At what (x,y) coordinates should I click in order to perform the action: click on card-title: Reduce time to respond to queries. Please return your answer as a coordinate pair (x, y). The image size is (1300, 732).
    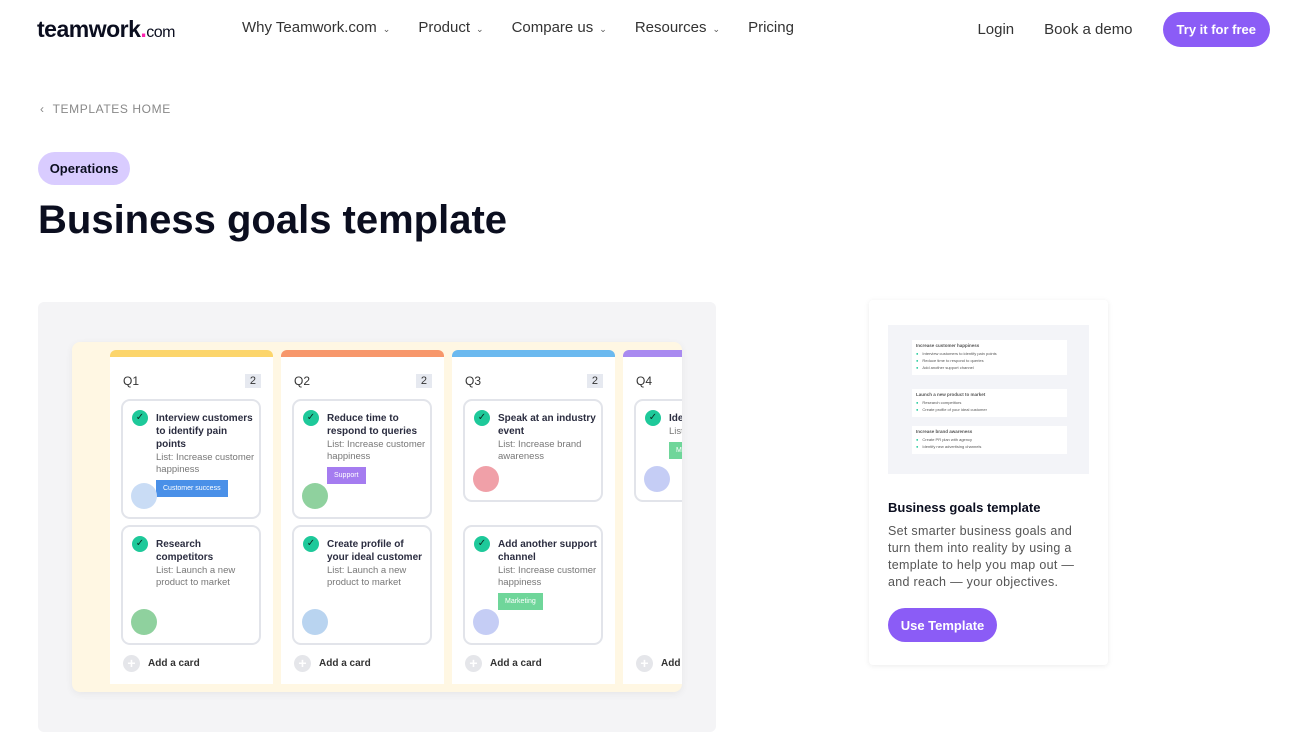
    Looking at the image, I should click on (372, 425).